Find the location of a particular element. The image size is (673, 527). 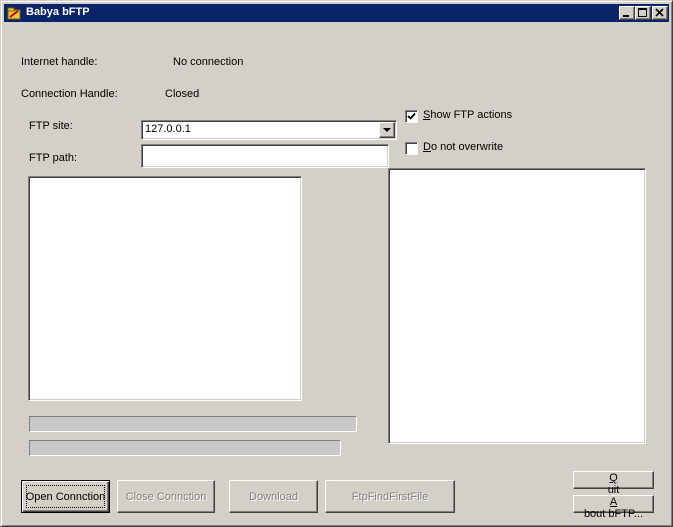

do-not-overwrite-checkbox is located at coordinates (411, 148).